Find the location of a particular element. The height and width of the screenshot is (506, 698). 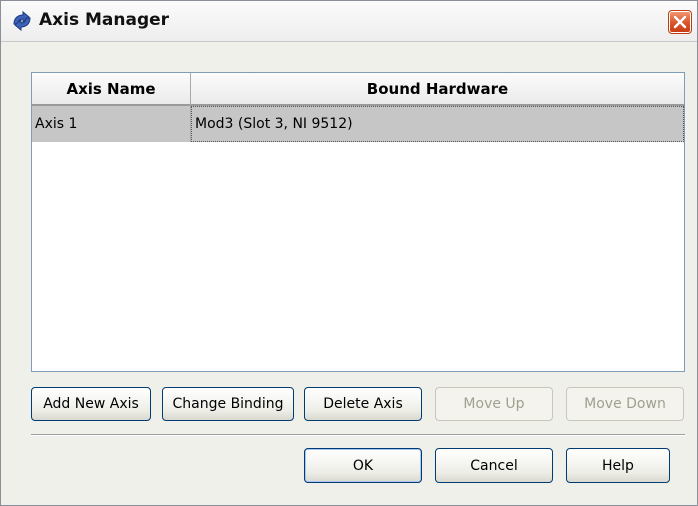

move-up-button: Move Up is located at coordinates (494, 404).